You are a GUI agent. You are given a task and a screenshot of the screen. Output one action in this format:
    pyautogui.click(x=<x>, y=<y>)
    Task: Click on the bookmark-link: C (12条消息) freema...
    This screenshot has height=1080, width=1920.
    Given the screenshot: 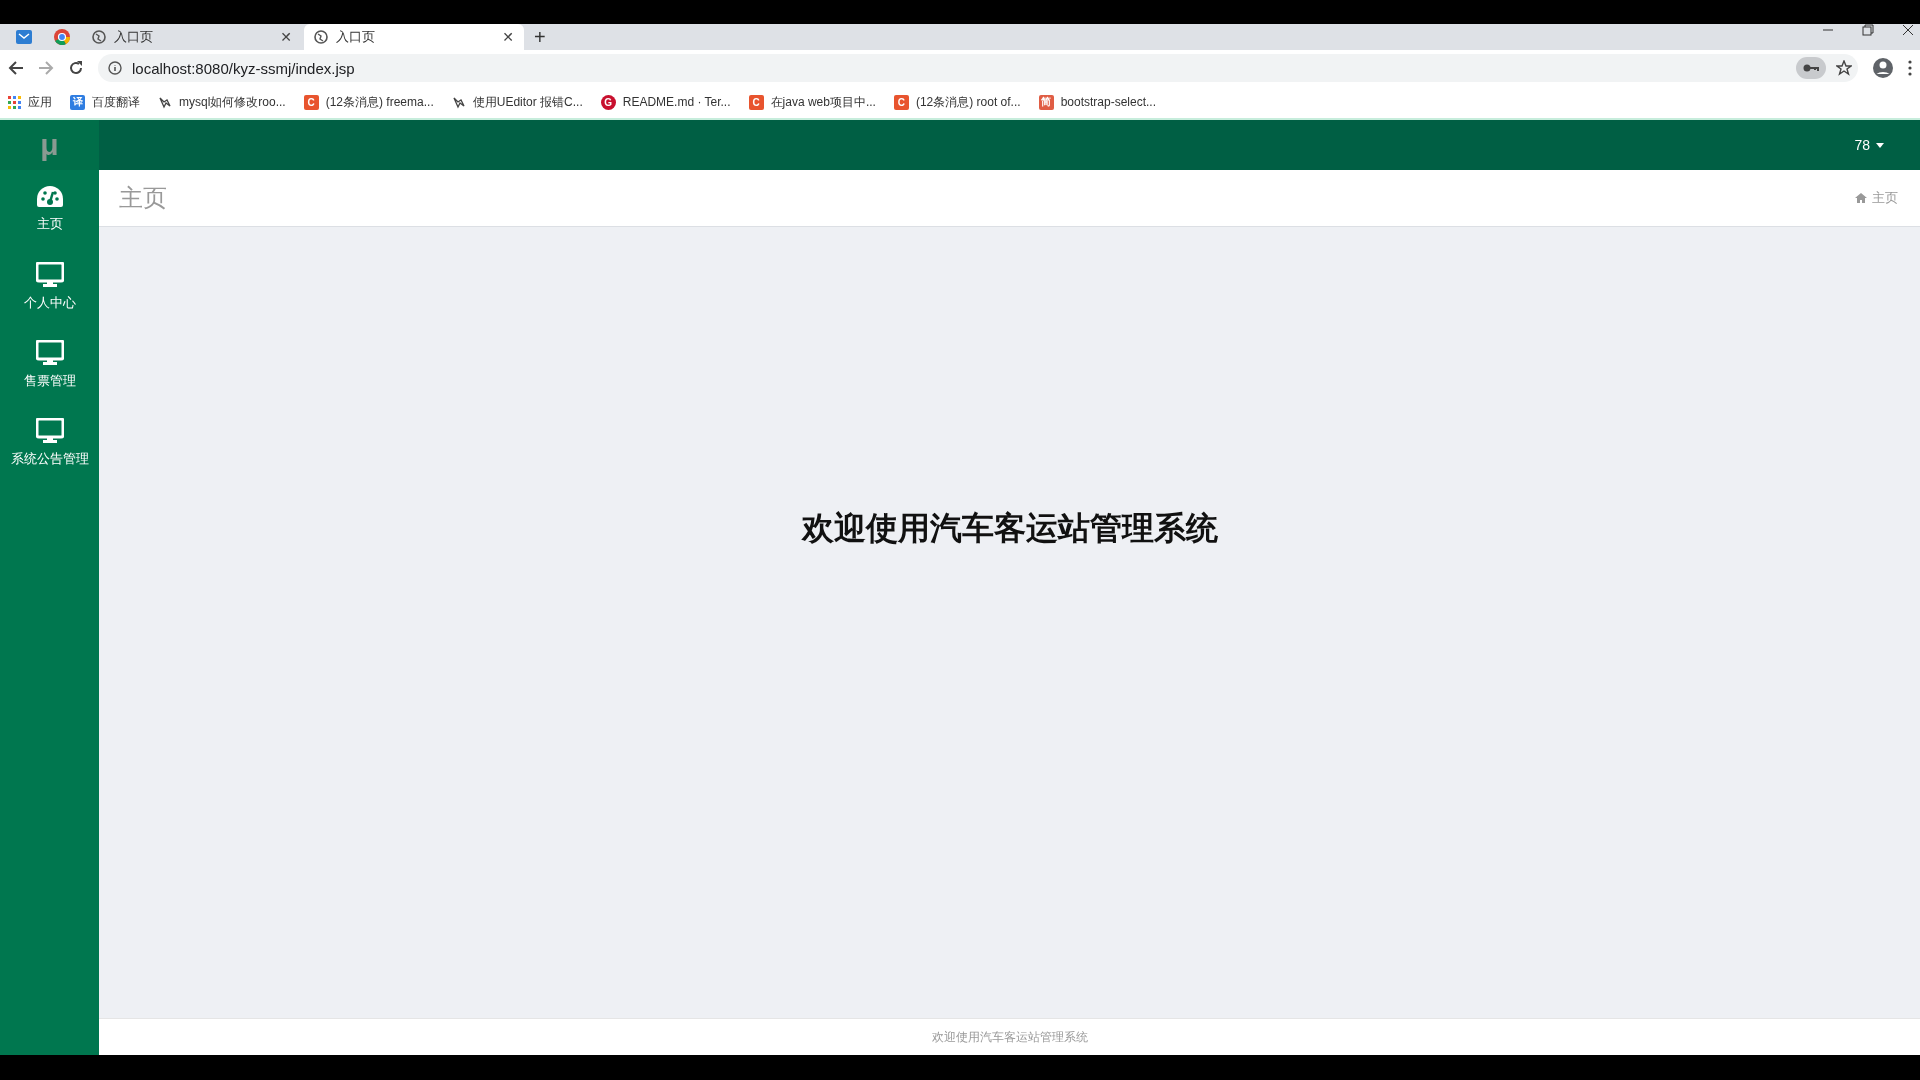 What is the action you would take?
    pyautogui.click(x=368, y=102)
    